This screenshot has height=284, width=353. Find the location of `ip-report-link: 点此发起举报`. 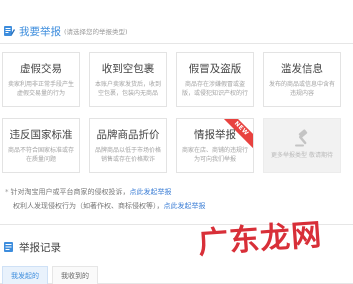

ip-report-link: 点此发起举报 is located at coordinates (185, 206).